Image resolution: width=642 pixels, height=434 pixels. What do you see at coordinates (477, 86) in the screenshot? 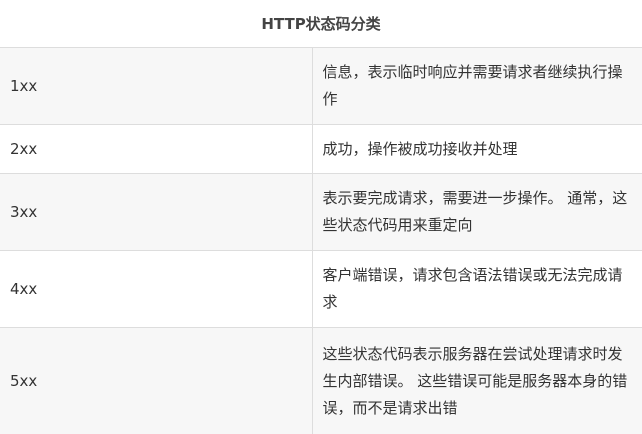
I see `status-description-cell: 信息，表示临时响应并需要请求者继续执行操作` at bounding box center [477, 86].